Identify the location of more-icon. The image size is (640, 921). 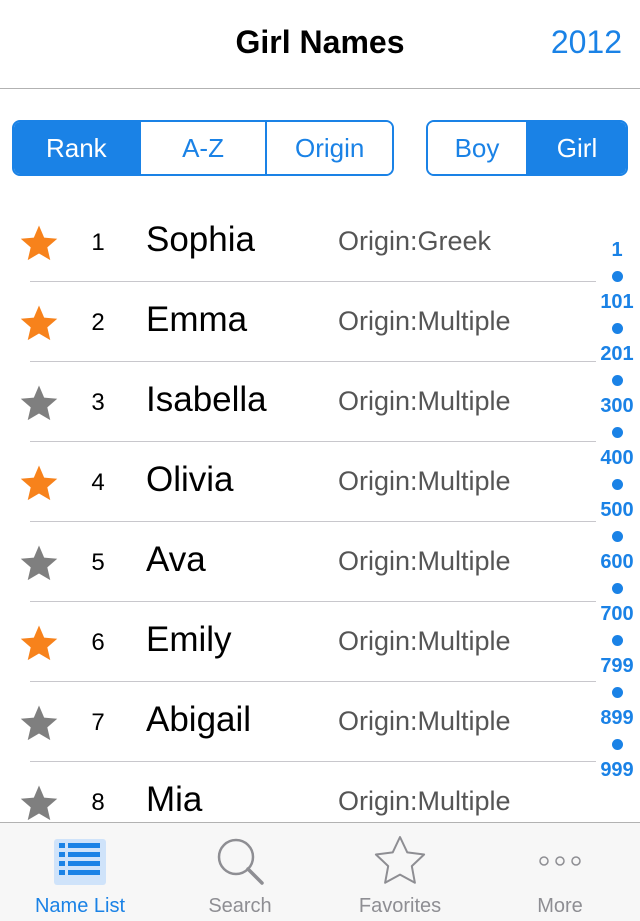
(560, 861).